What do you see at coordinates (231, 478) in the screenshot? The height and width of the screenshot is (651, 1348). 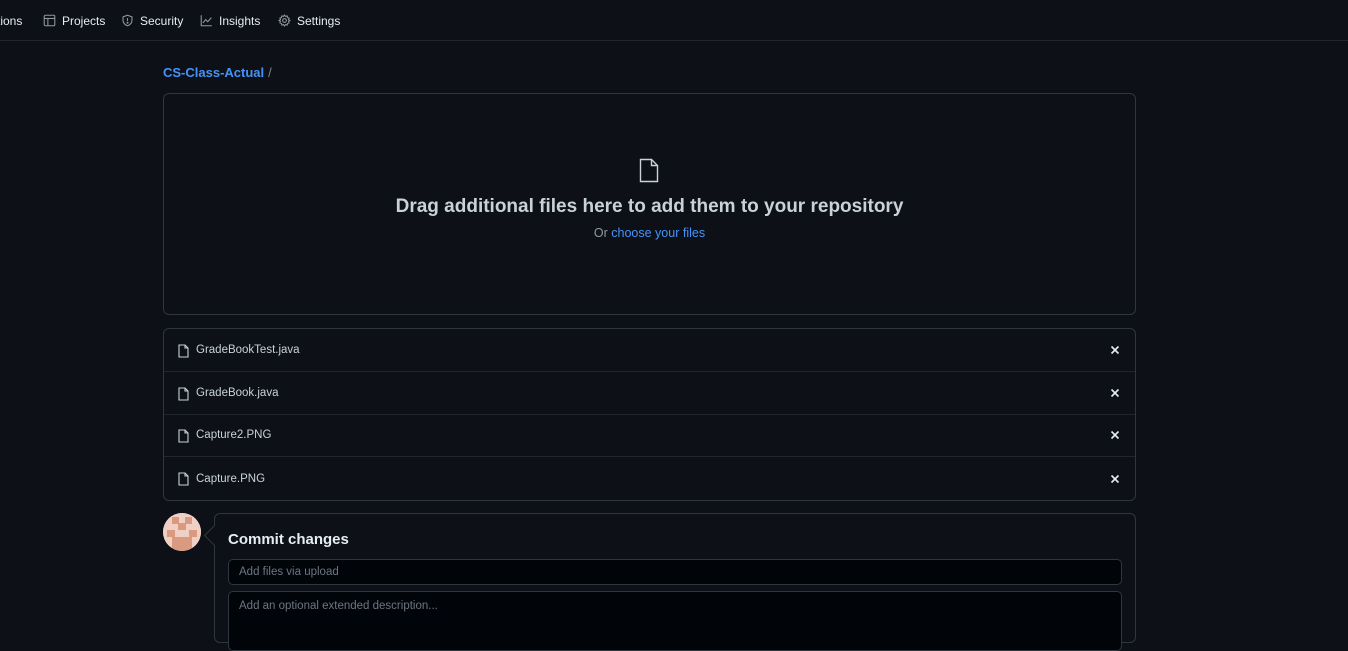 I see `file-name: Capture.PNG` at bounding box center [231, 478].